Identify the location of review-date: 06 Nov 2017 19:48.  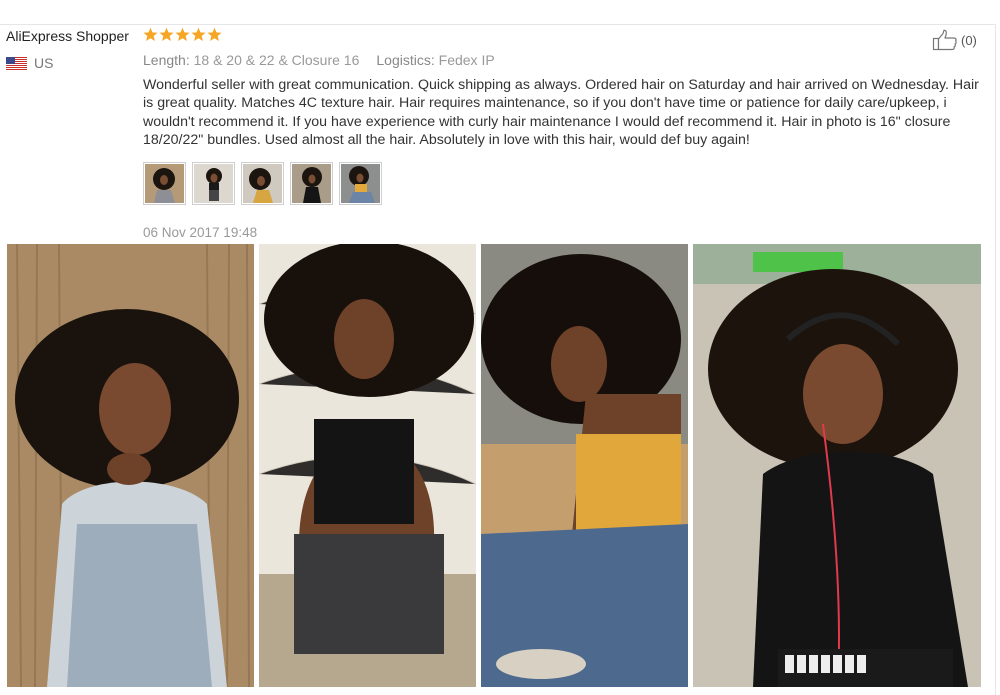
(200, 232).